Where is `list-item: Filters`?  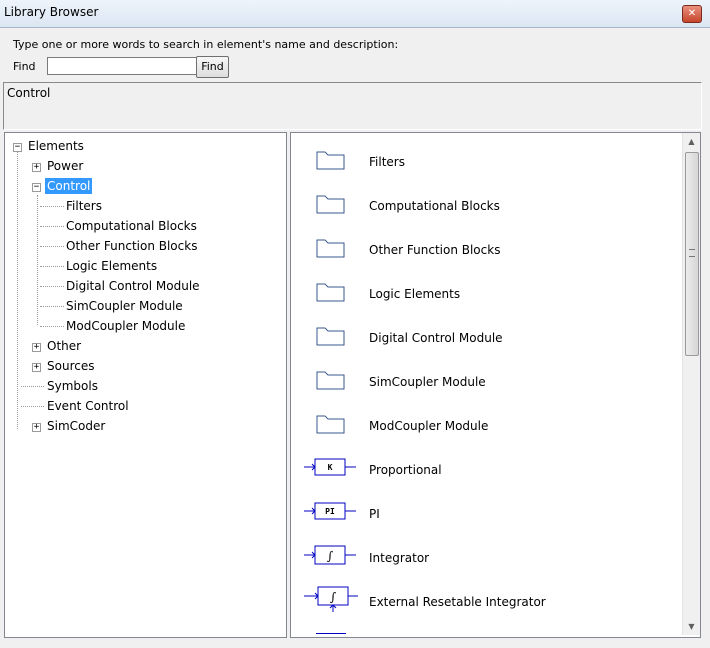
list-item: Filters is located at coordinates (483, 158).